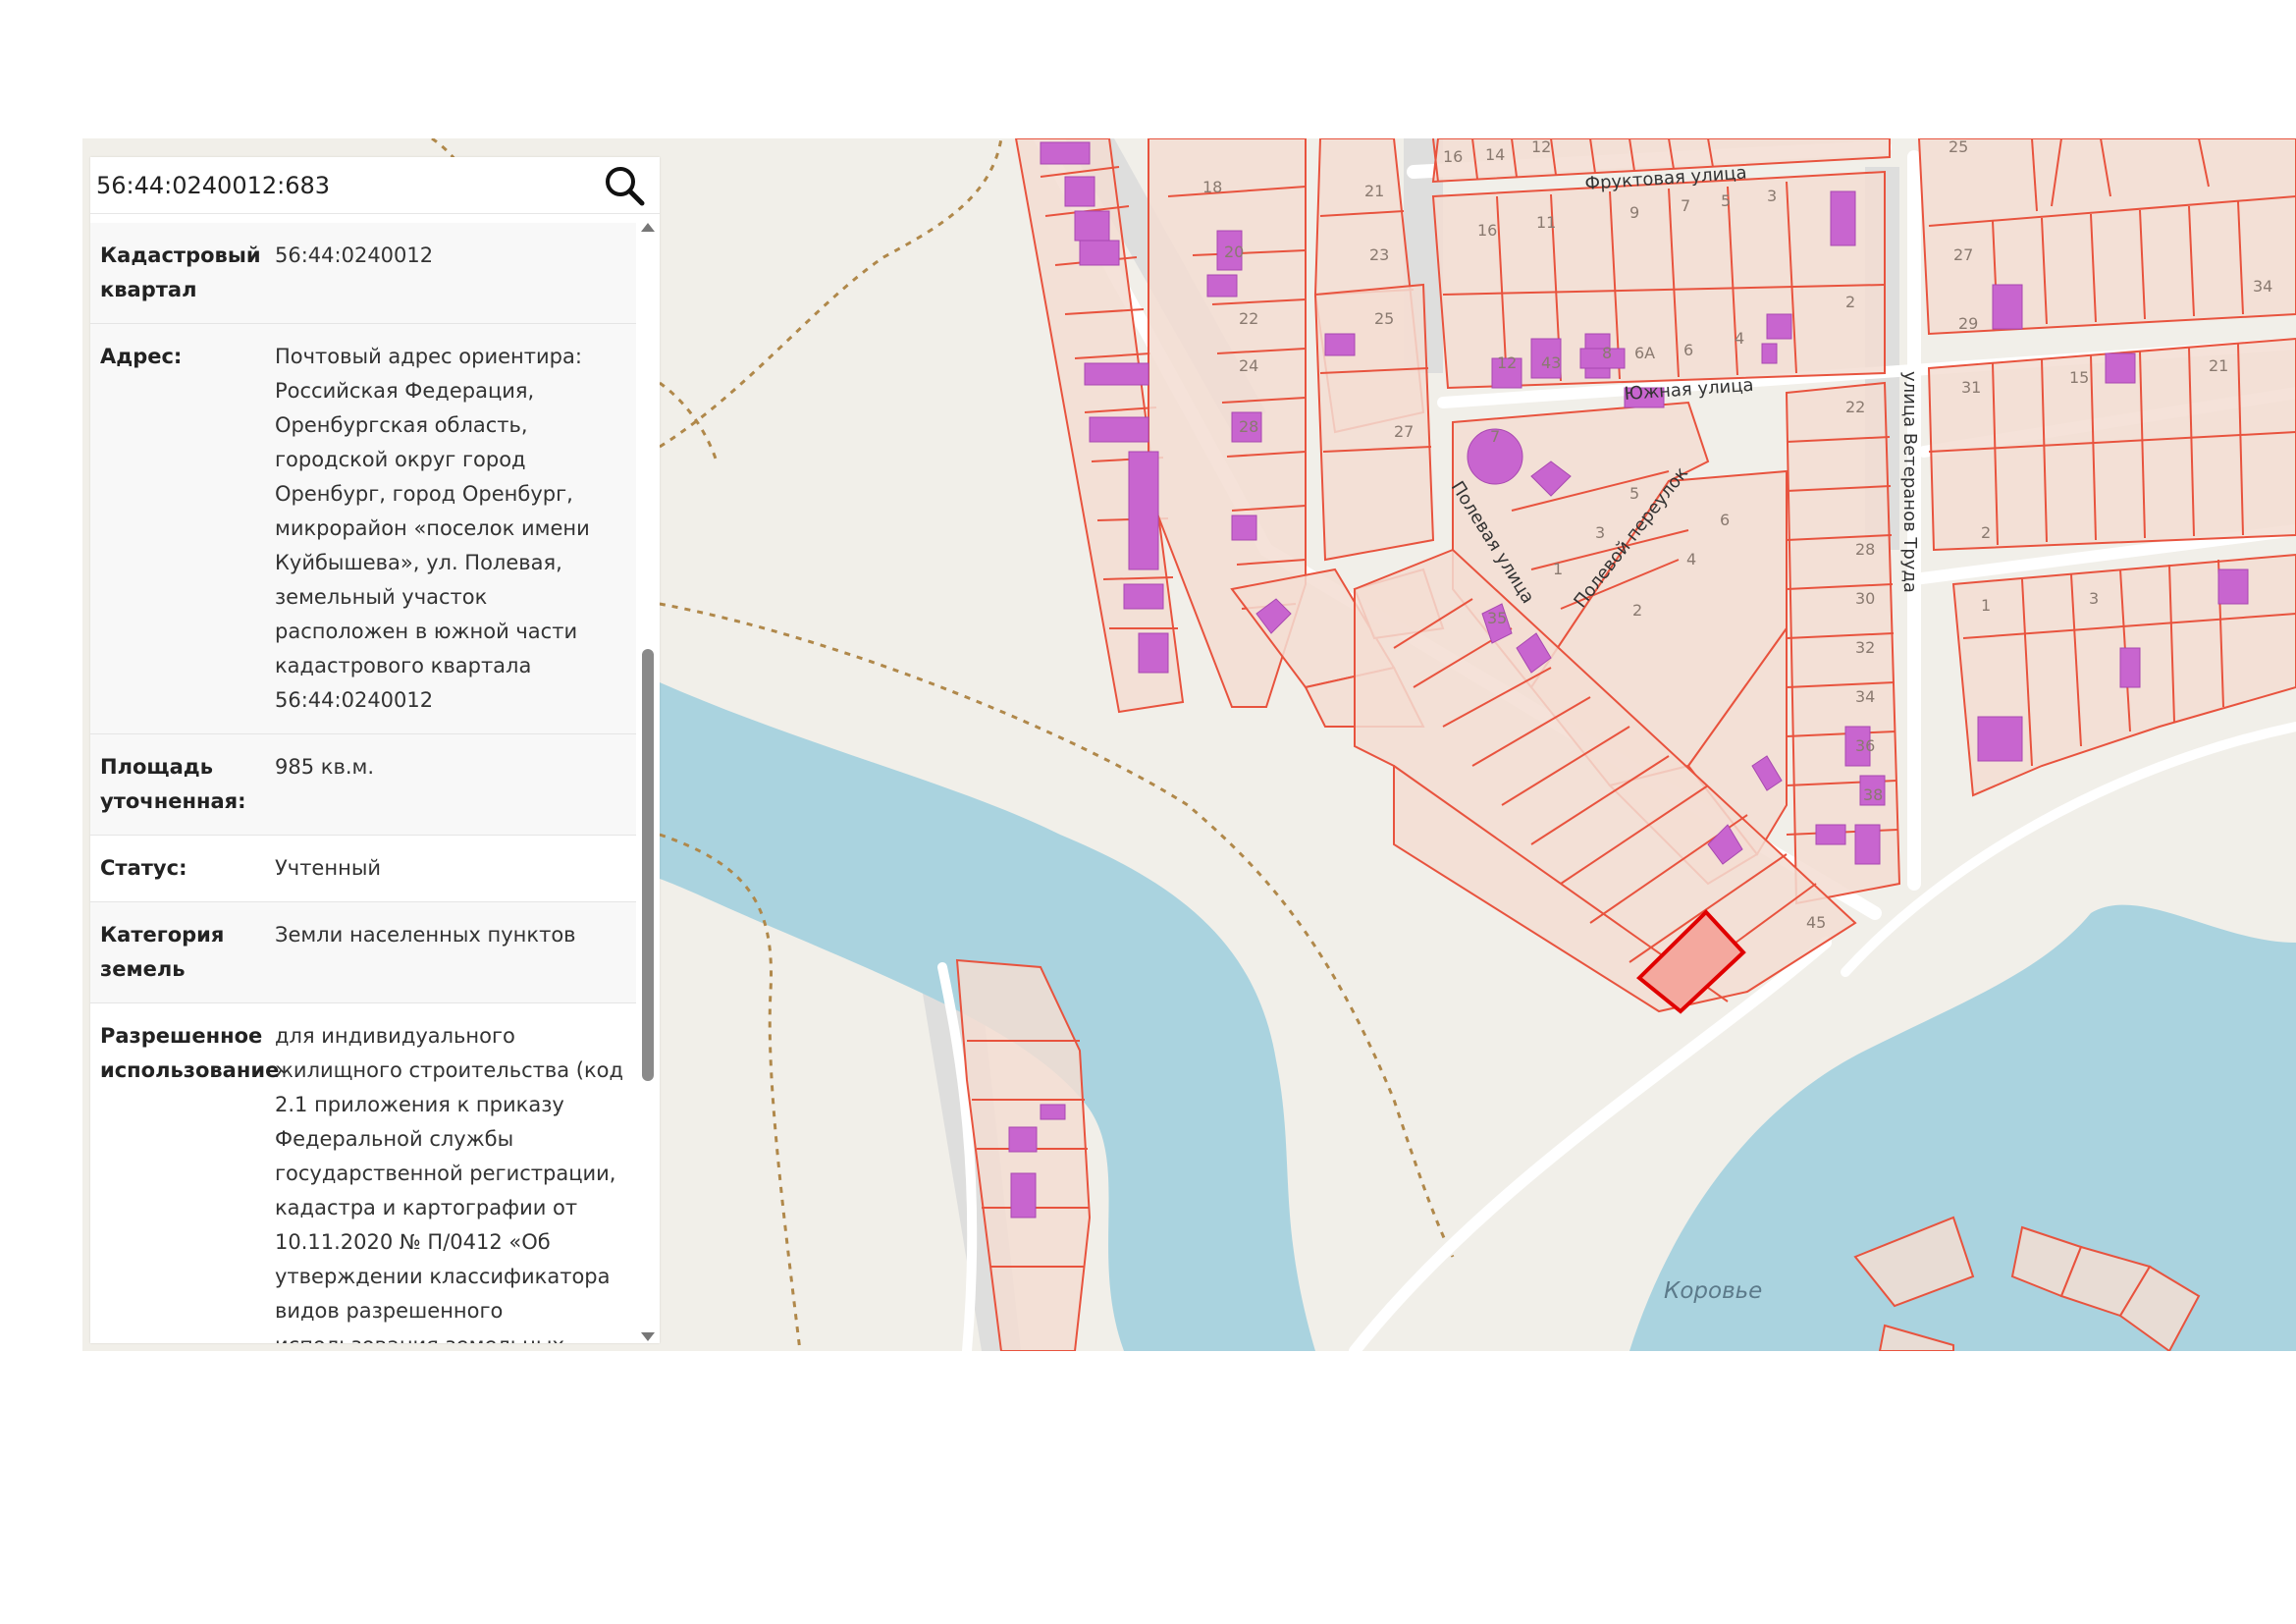  What do you see at coordinates (1971, 387) in the screenshot?
I see `parcel-number-label: 31` at bounding box center [1971, 387].